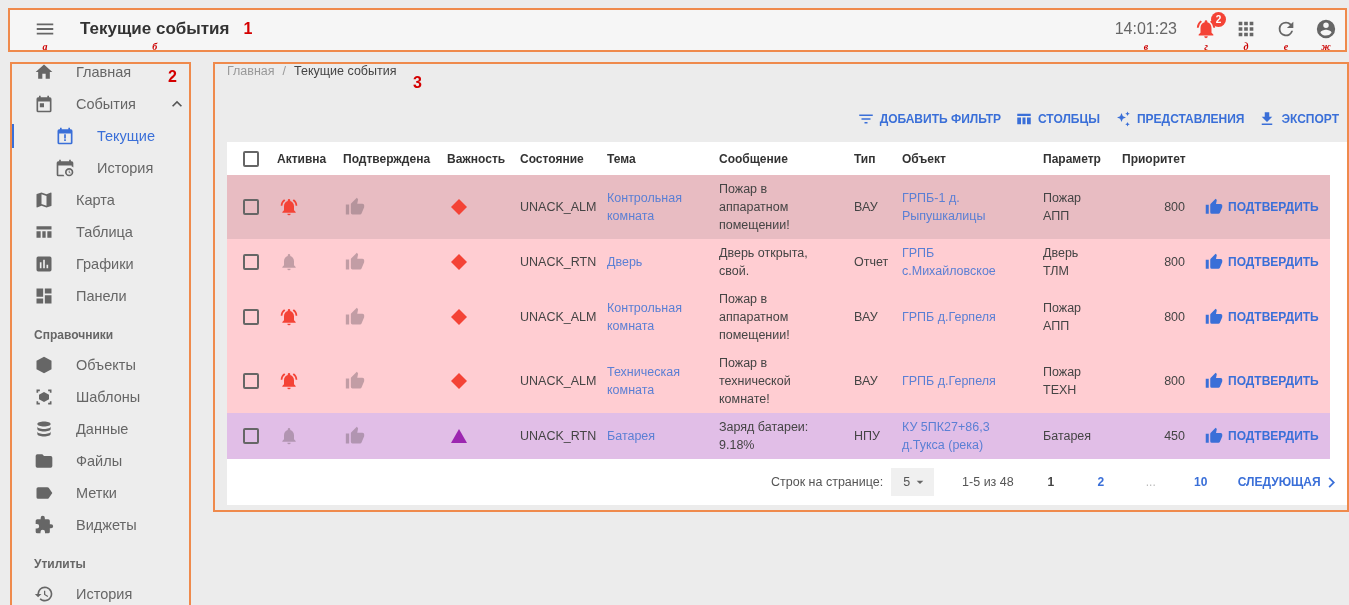 The image size is (1349, 605). I want to click on column-header: Активна, so click(302, 158).